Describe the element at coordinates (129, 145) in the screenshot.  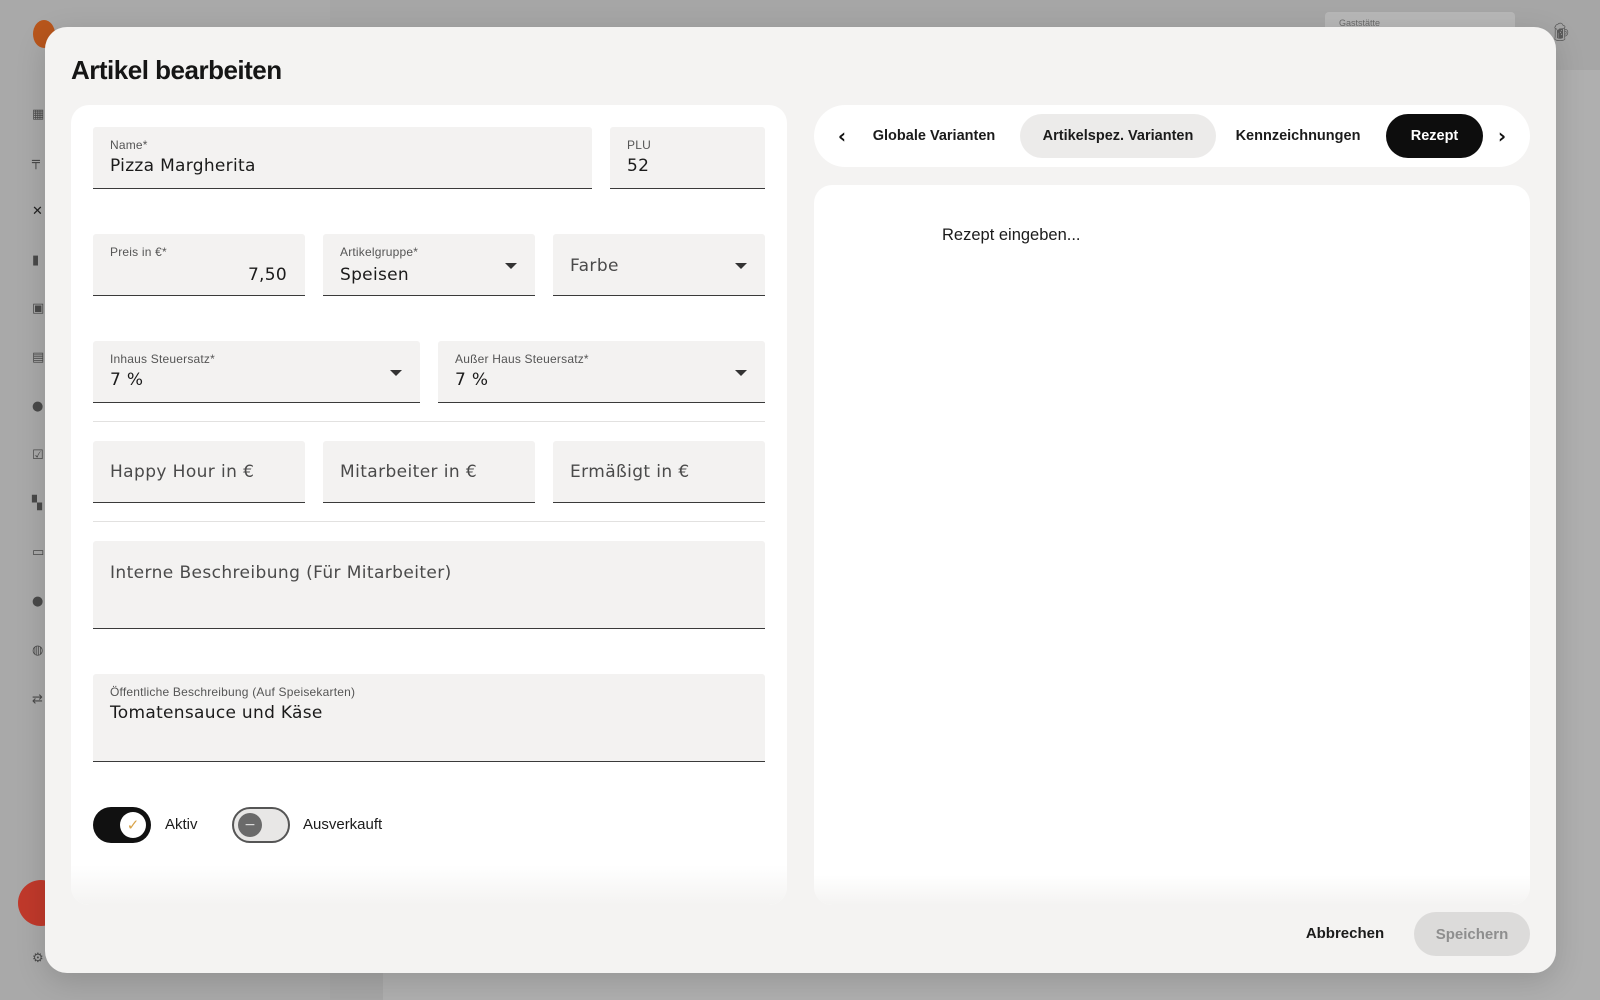
I see `name-label: Name*` at that location.